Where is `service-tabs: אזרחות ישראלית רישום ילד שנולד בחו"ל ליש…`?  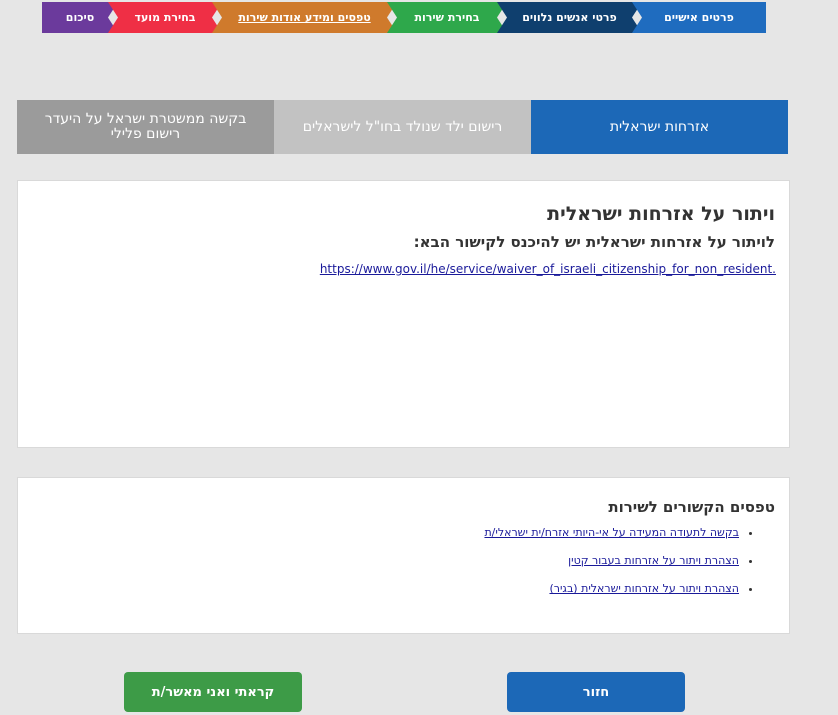
service-tabs: אזרחות ישראלית רישום ילד שנולד בחו"ל ליש… is located at coordinates (402, 127).